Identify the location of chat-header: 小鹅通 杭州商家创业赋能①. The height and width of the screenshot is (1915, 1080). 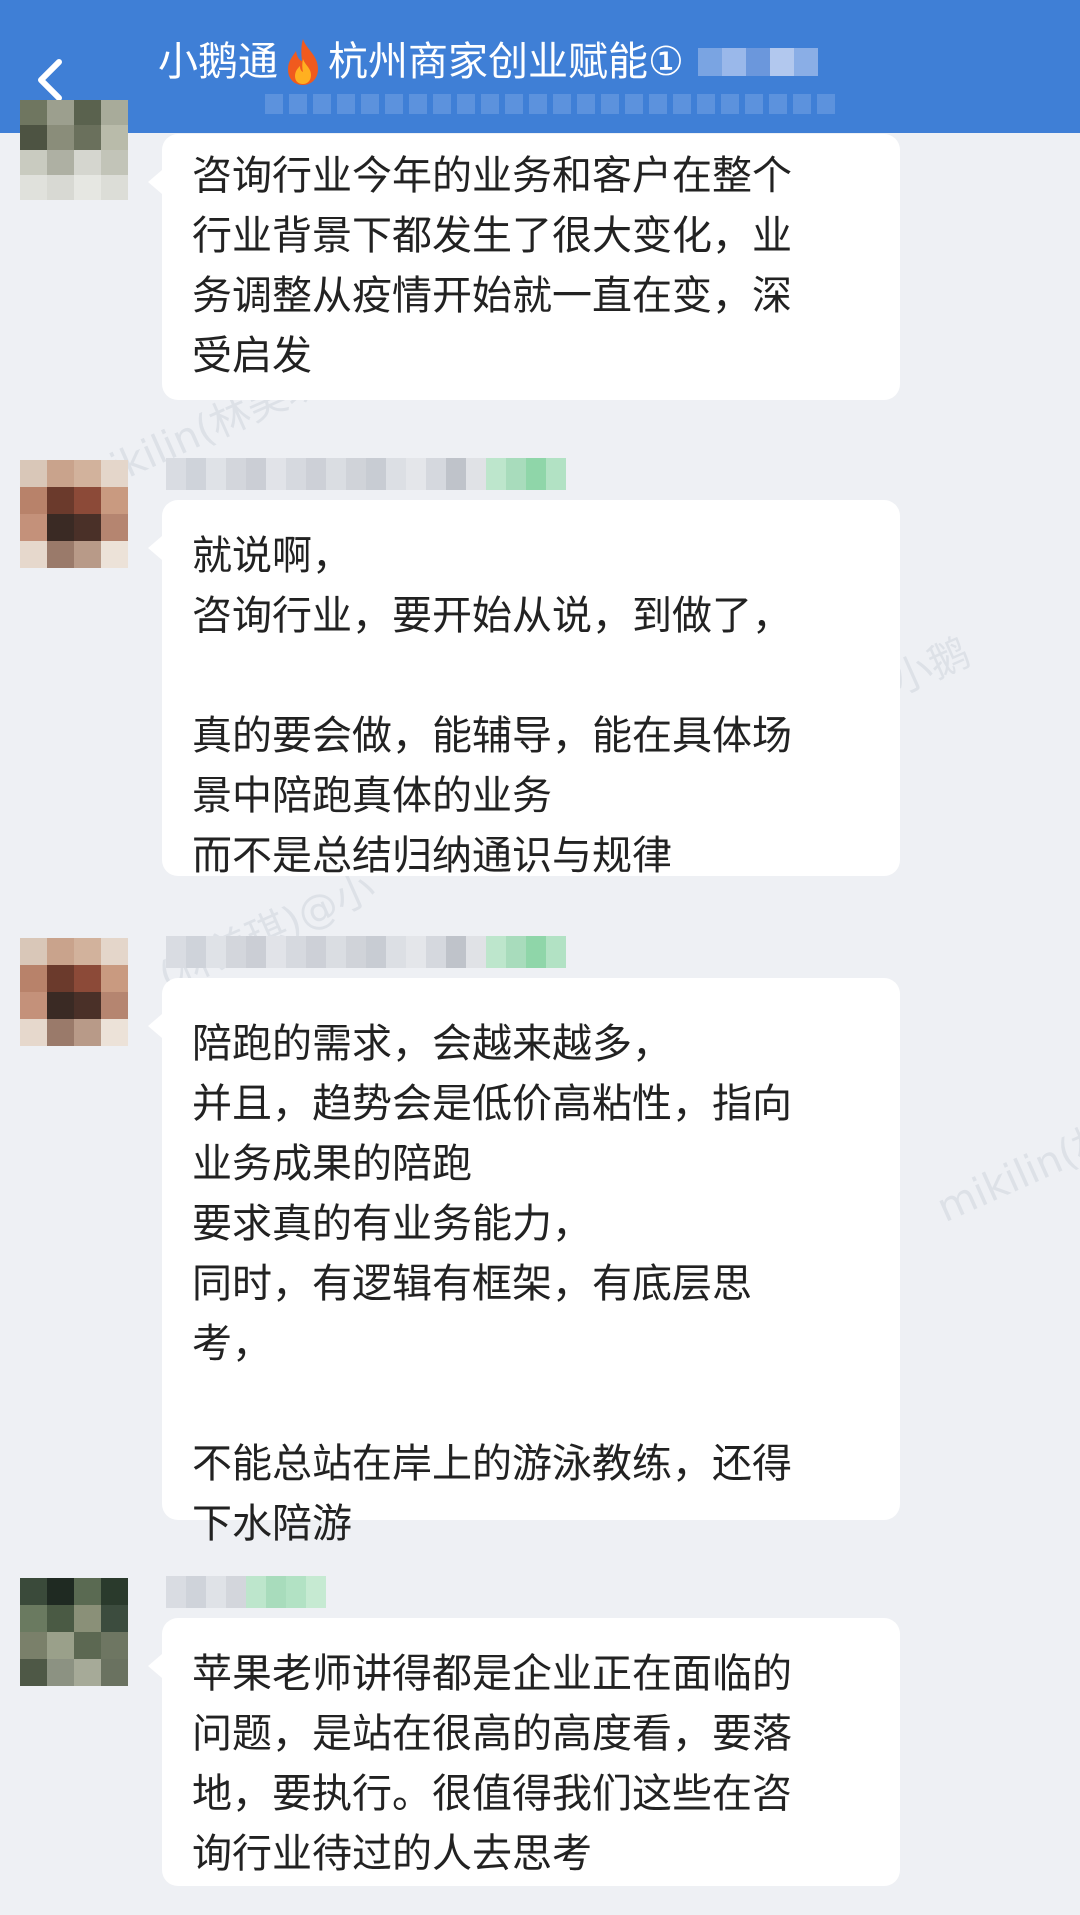
(540, 66).